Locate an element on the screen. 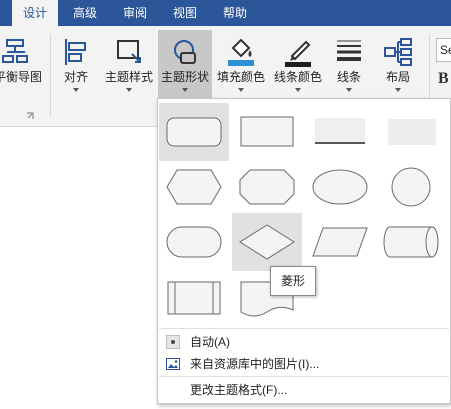 Image resolution: width=451 pixels, height=409 pixels. ribbon-tab-bar: 设计 高级 审阅 视图 帮助 is located at coordinates (225, 13).